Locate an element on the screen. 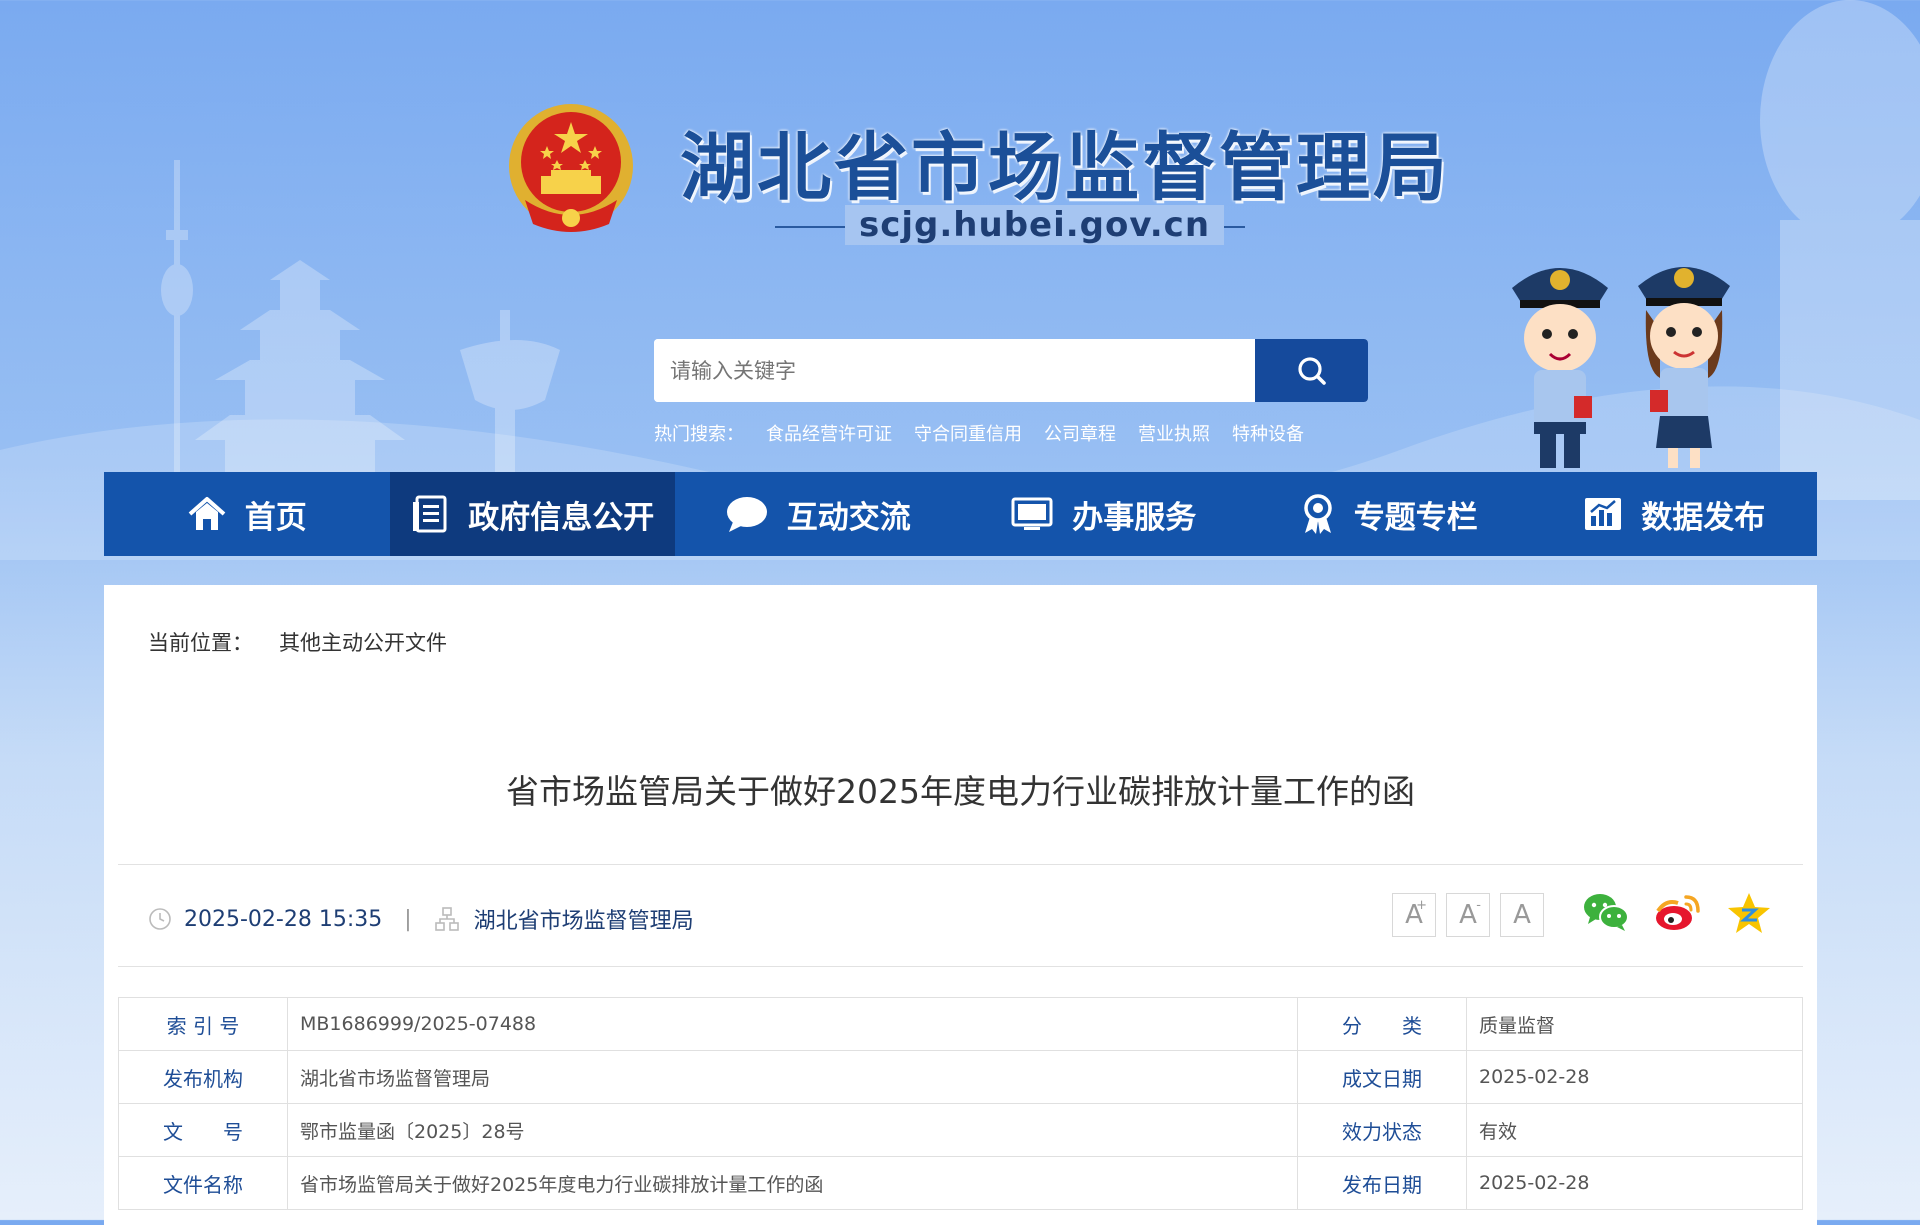 This screenshot has height=1225, width=1920. font-reset-button: A is located at coordinates (1522, 915).